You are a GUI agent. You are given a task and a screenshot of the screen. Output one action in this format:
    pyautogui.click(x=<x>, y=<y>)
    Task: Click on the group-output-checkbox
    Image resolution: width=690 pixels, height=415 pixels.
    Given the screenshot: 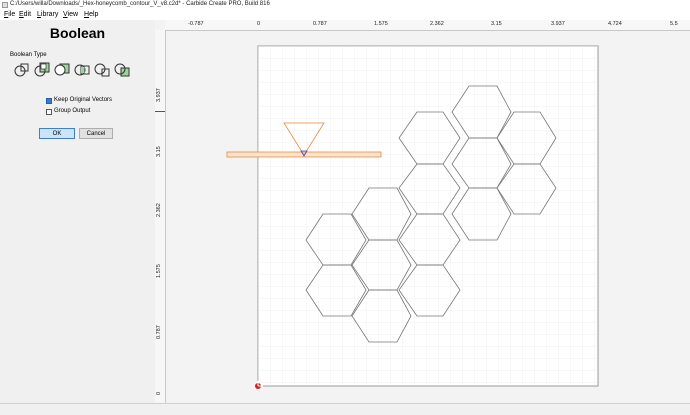 What is the action you would take?
    pyautogui.click(x=49, y=112)
    